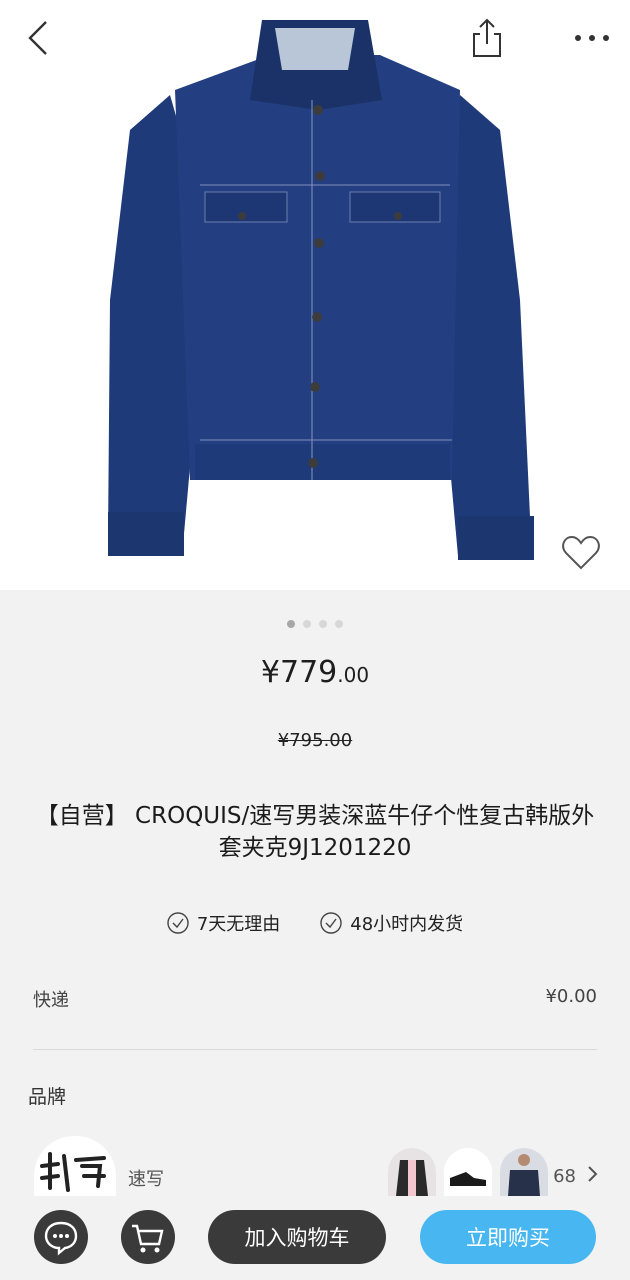  I want to click on price-decimal: .00, so click(353, 675).